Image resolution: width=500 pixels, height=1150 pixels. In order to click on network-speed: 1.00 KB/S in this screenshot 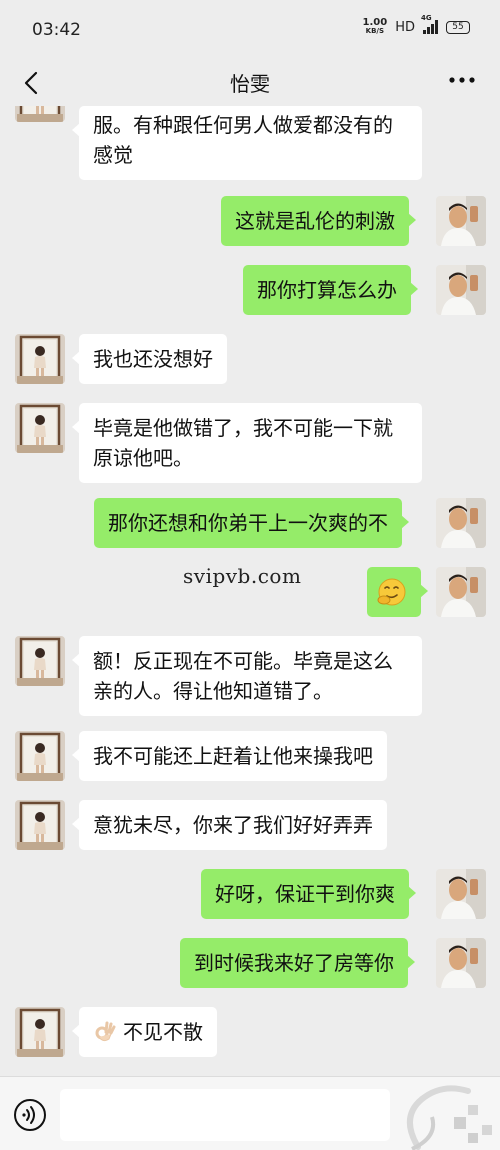, I will do `click(375, 27)`.